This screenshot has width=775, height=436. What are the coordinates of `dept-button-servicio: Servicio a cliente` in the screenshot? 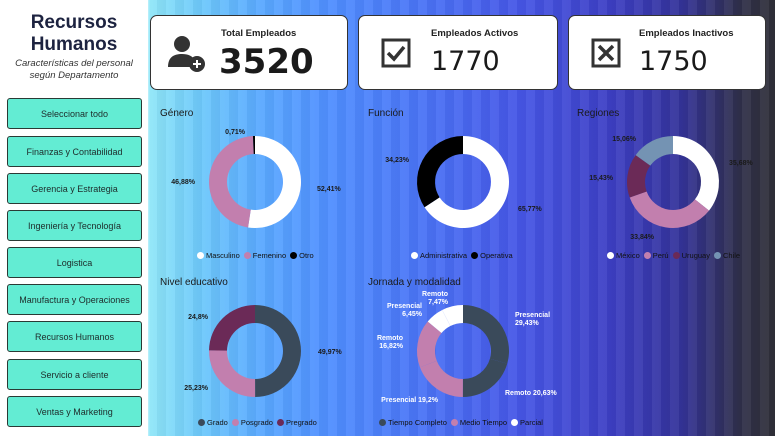 It's located at (74, 374).